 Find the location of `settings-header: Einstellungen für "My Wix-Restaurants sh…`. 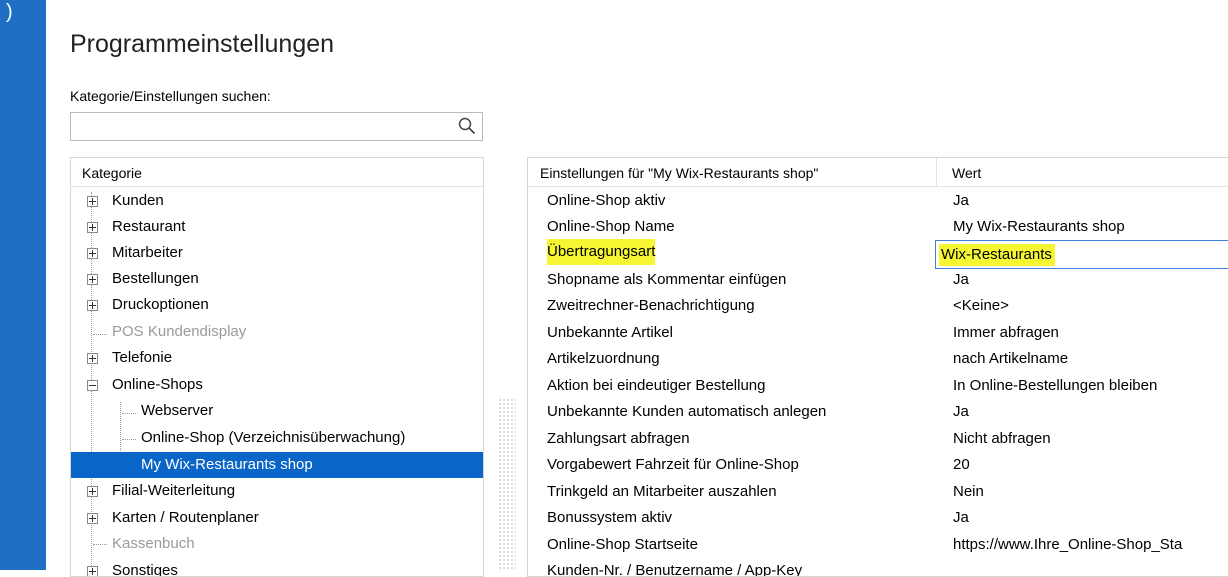

settings-header: Einstellungen für "My Wix-Restaurants sh… is located at coordinates (878, 172).